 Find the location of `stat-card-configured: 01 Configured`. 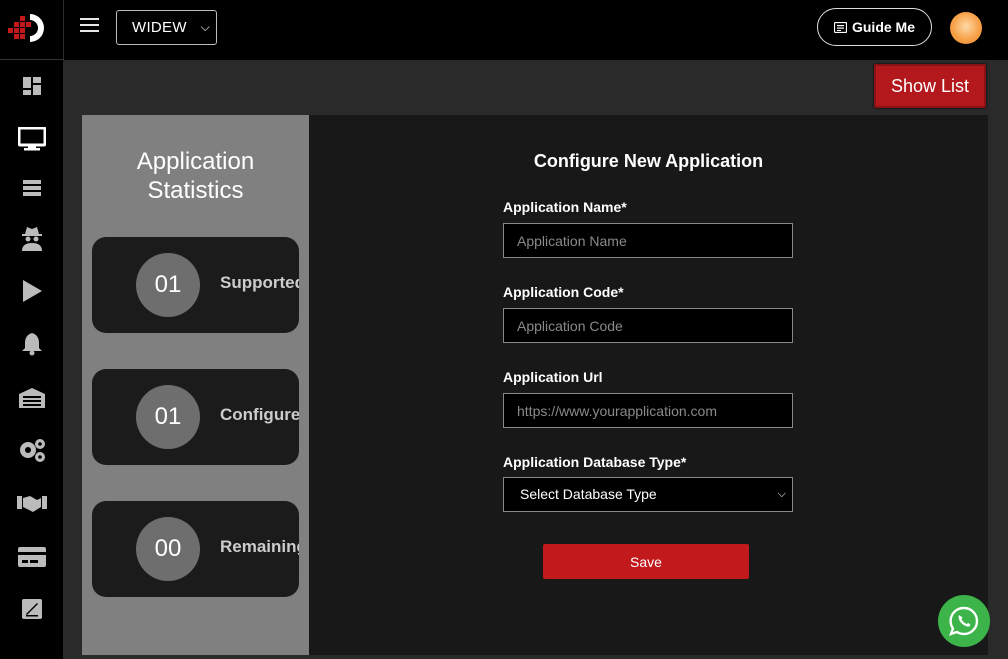

stat-card-configured: 01 Configured is located at coordinates (195, 417).